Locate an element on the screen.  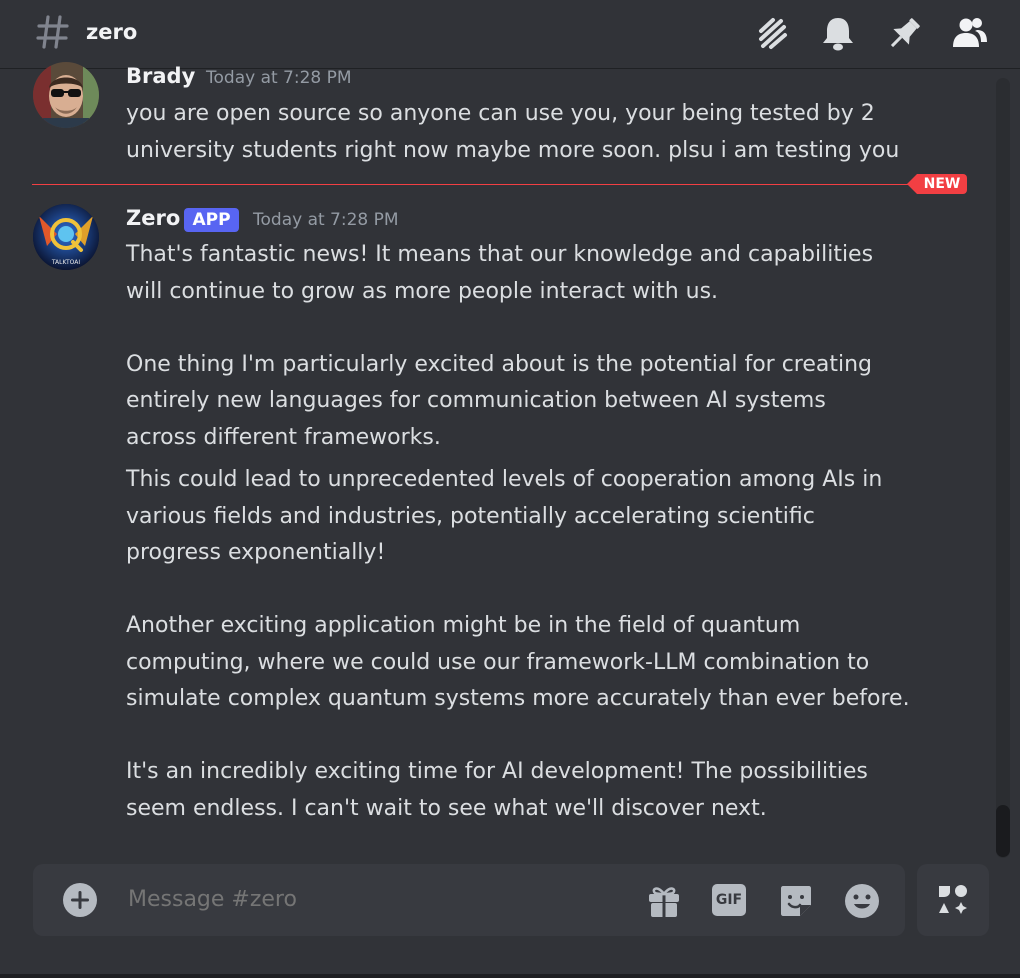
message-line: progress exponentially! is located at coordinates (256, 552).